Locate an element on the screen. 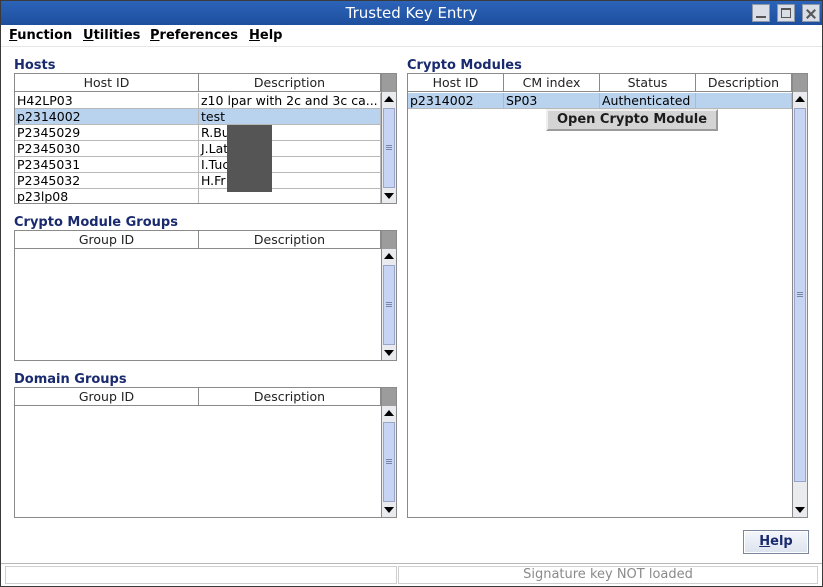 The width and height of the screenshot is (823, 587). status-message is located at coordinates (201, 575).